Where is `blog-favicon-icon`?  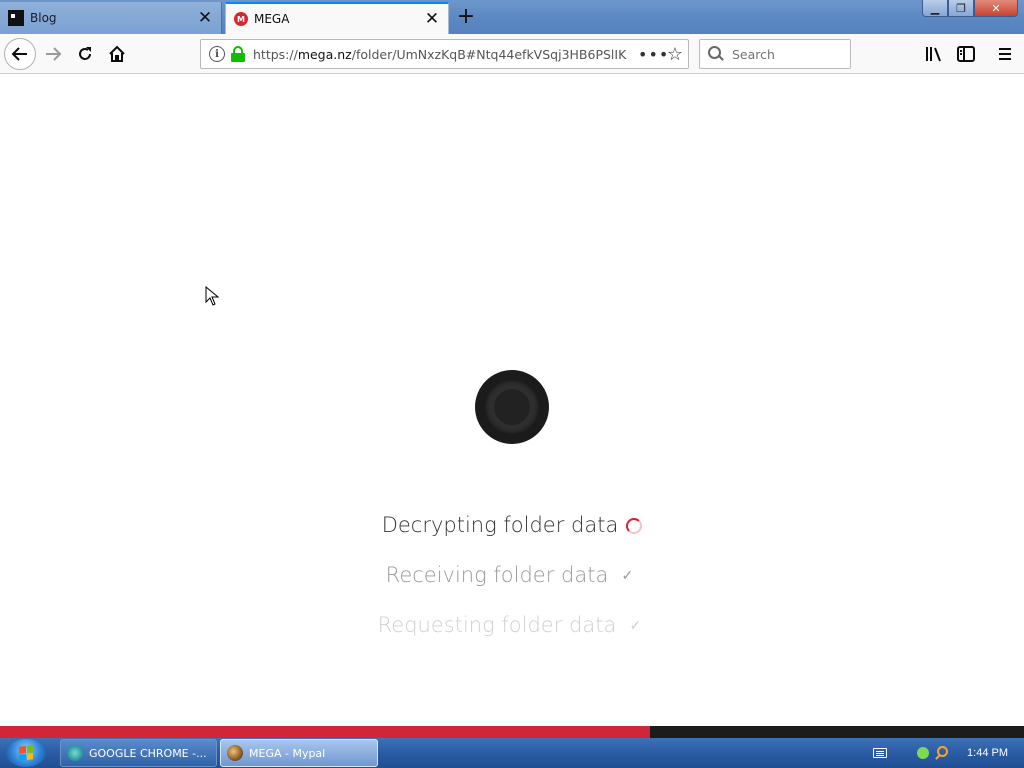
blog-favicon-icon is located at coordinates (16, 18).